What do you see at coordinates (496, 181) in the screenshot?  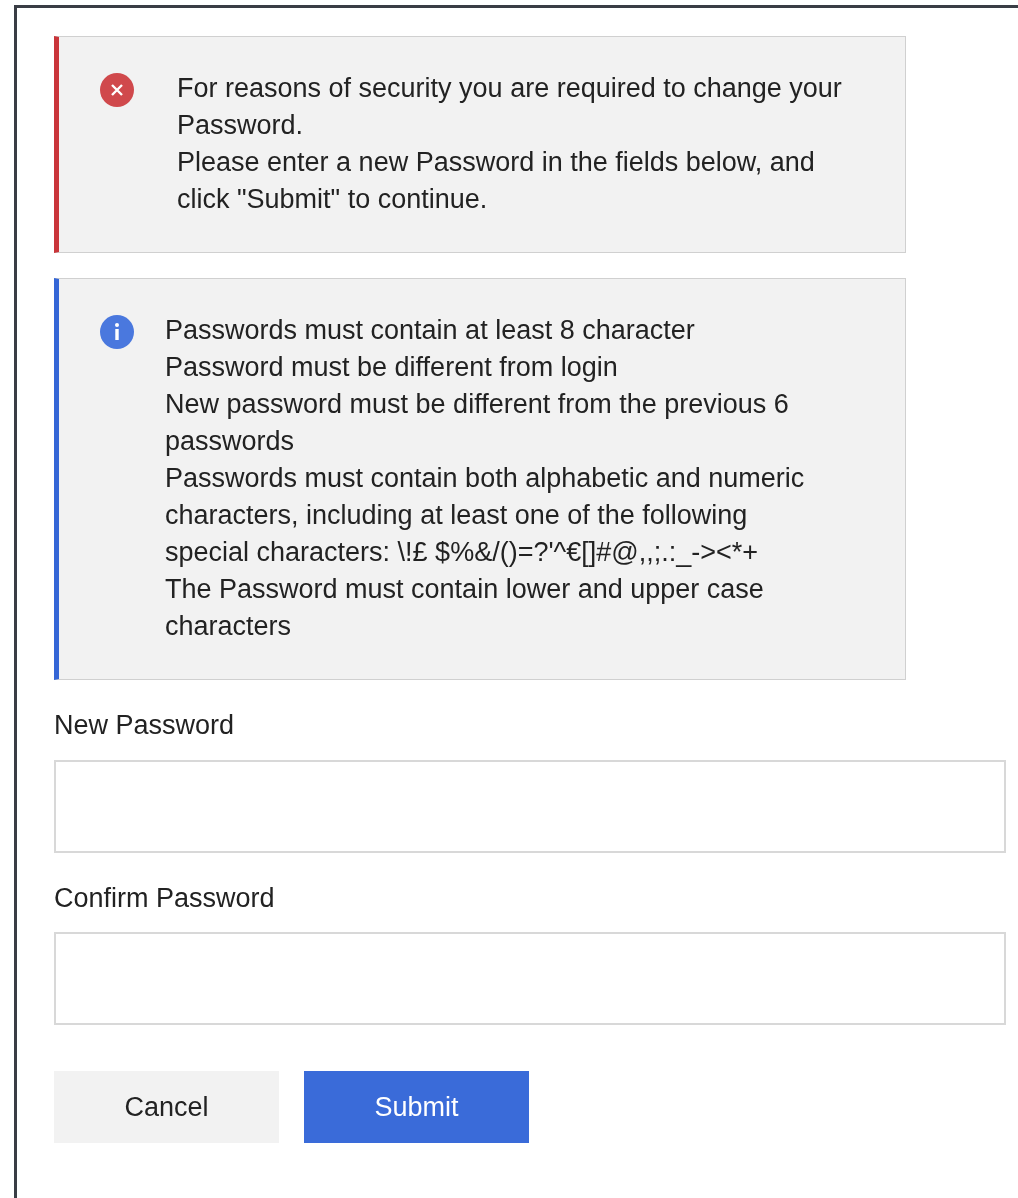 I see `alert-message: Please enter a new Password in the fields below, and click "Submit" to continue.` at bounding box center [496, 181].